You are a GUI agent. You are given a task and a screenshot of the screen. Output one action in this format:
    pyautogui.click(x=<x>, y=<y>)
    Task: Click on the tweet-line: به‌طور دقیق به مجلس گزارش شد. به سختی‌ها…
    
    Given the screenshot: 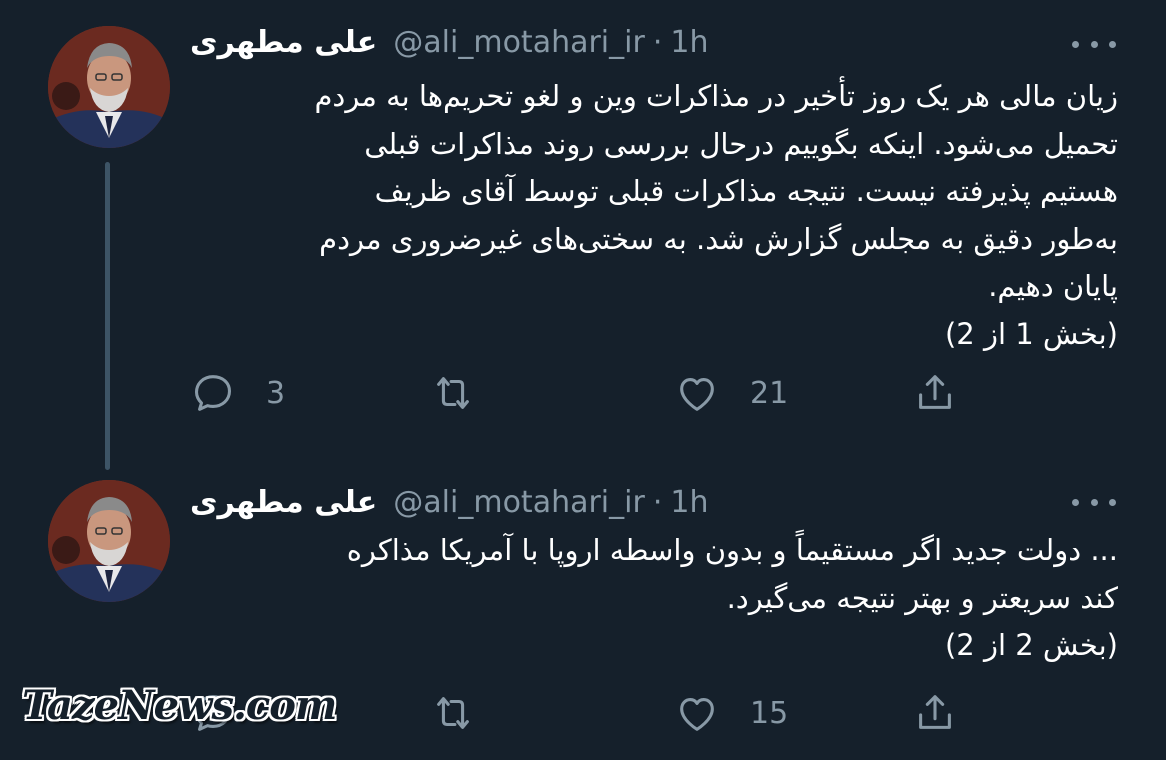 What is the action you would take?
    pyautogui.click(x=718, y=238)
    